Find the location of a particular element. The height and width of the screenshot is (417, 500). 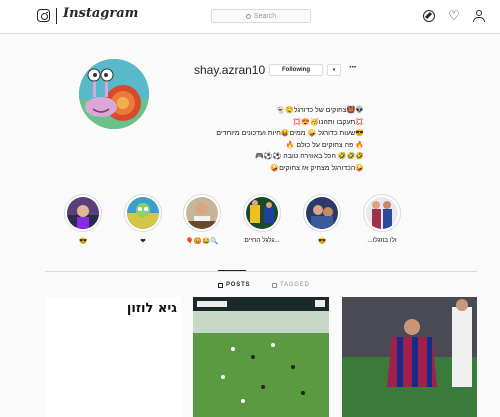

heart-icon: ♡ is located at coordinates (454, 15).